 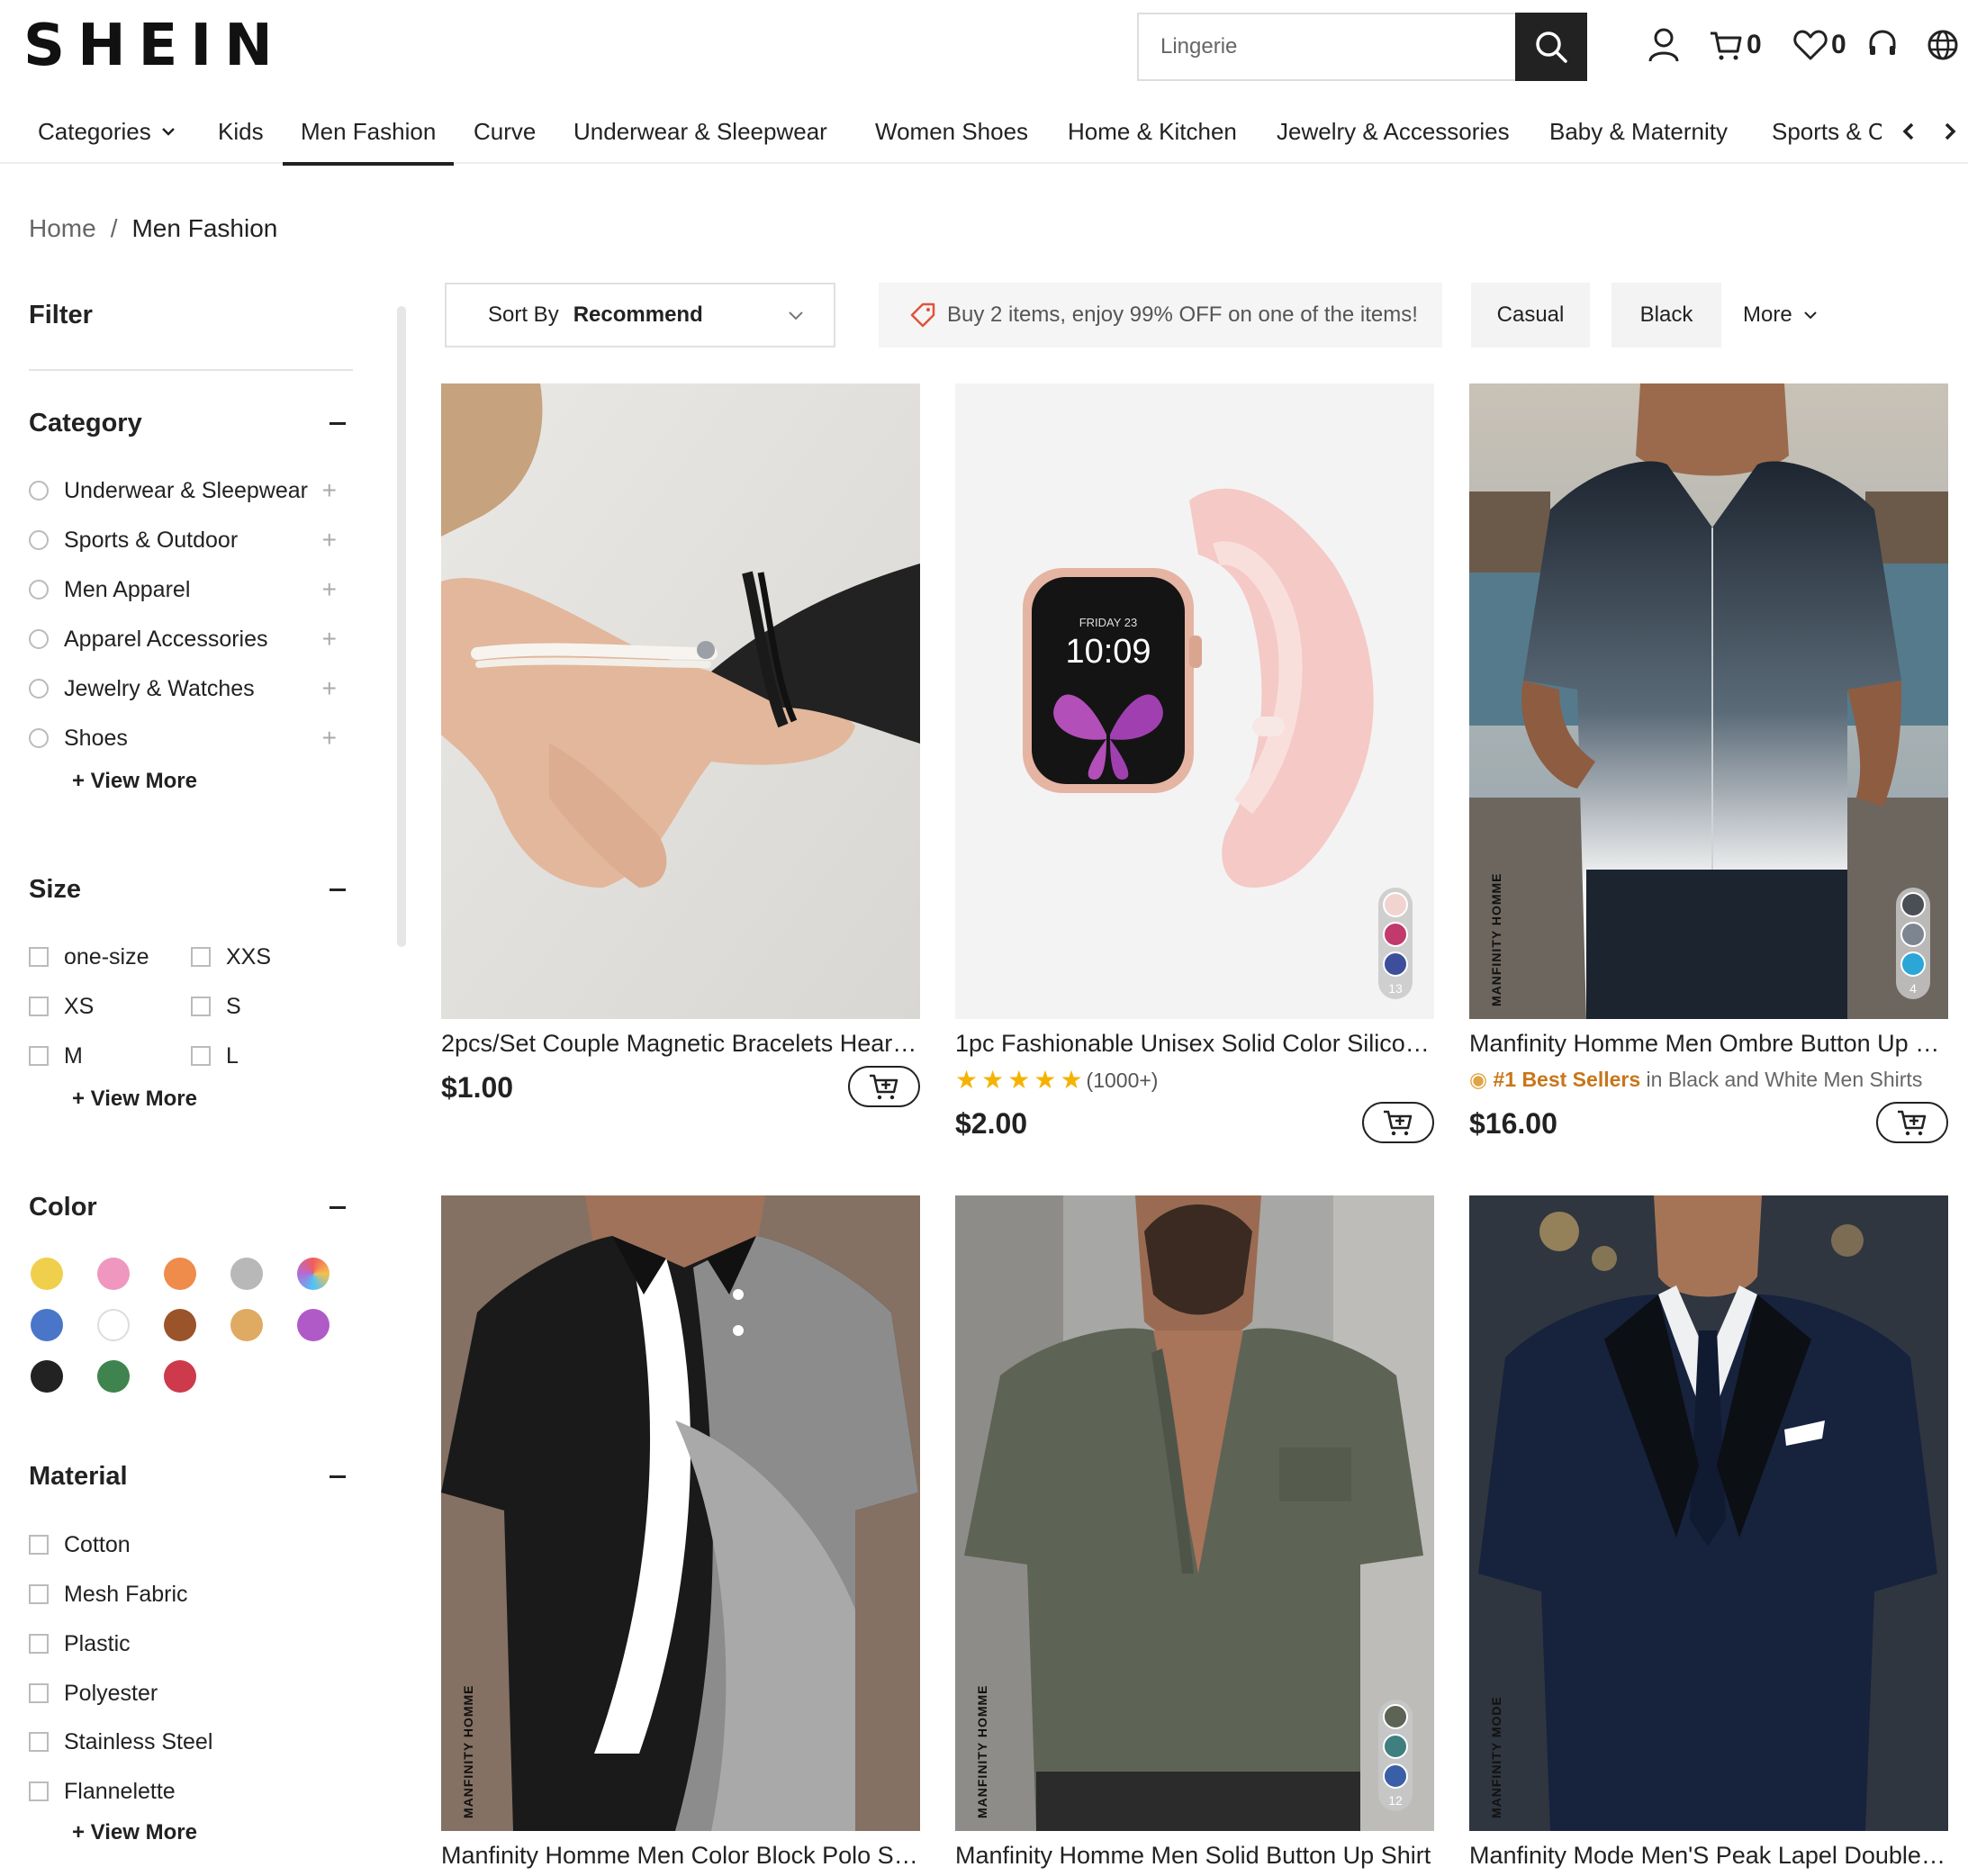 What do you see at coordinates (134, 1099) in the screenshot?
I see `size-view-more: + View More` at bounding box center [134, 1099].